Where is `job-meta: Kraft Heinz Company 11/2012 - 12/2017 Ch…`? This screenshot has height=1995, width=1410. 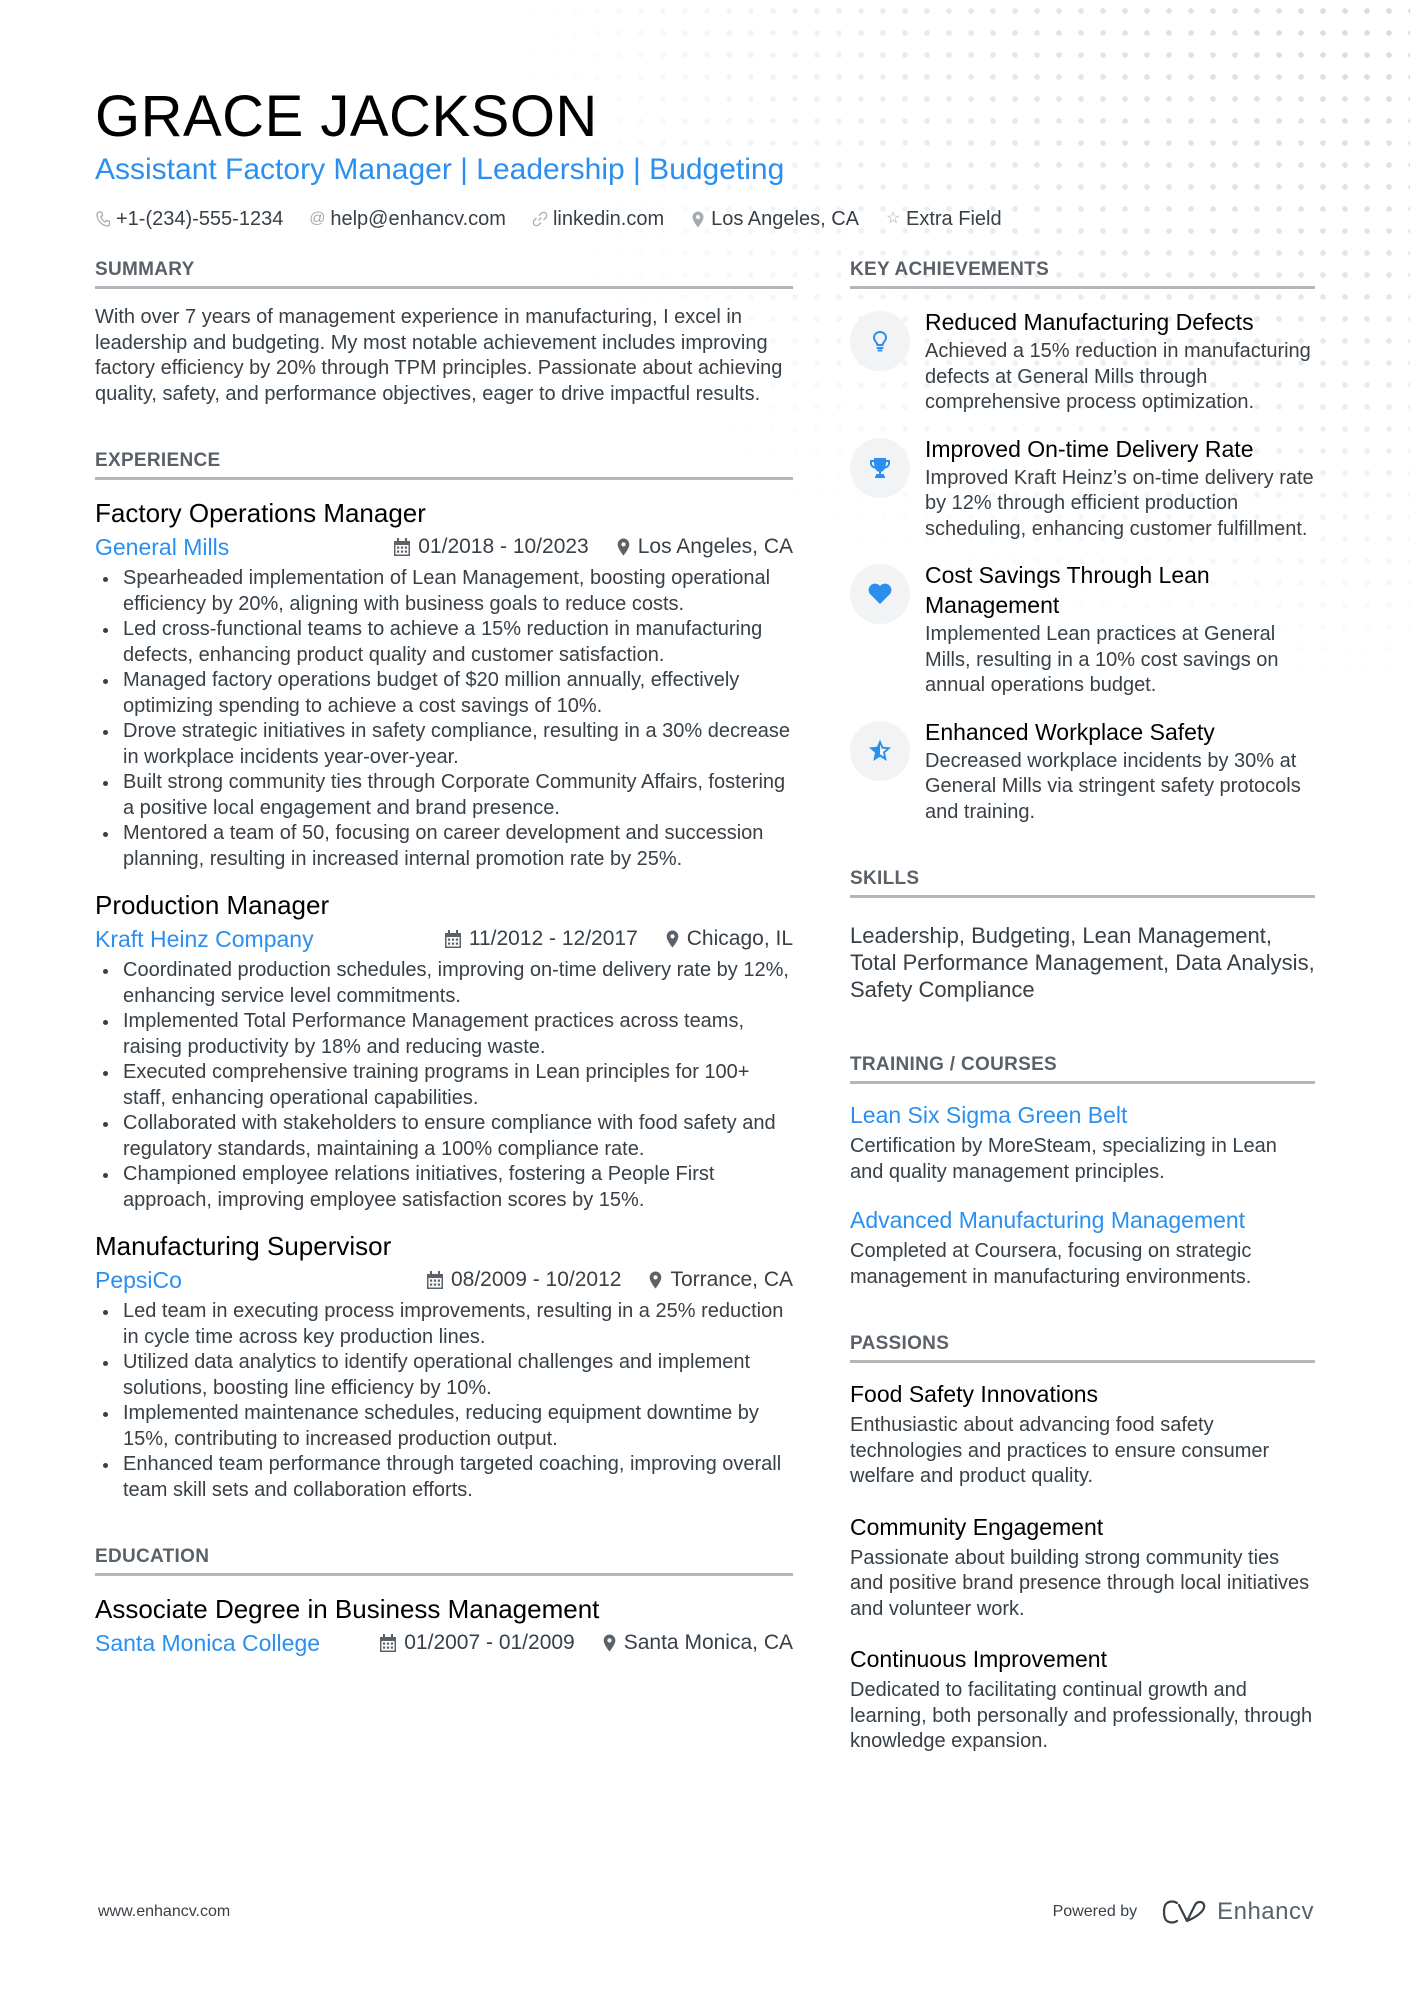 job-meta: Kraft Heinz Company 11/2012 - 12/2017 Ch… is located at coordinates (444, 939).